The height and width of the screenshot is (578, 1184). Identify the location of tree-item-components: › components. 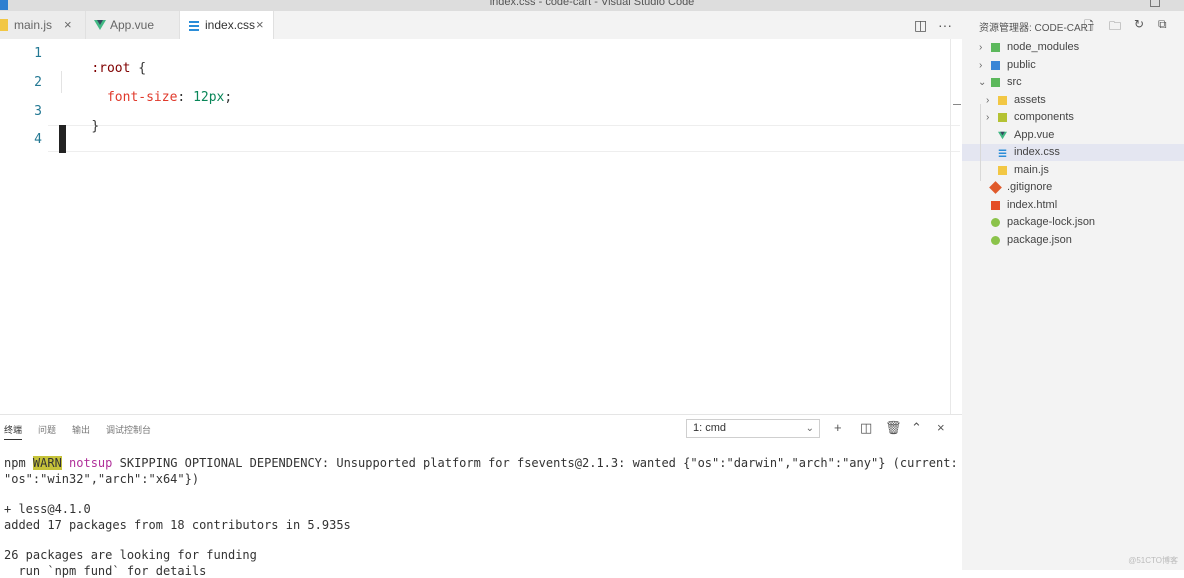
(1073, 117).